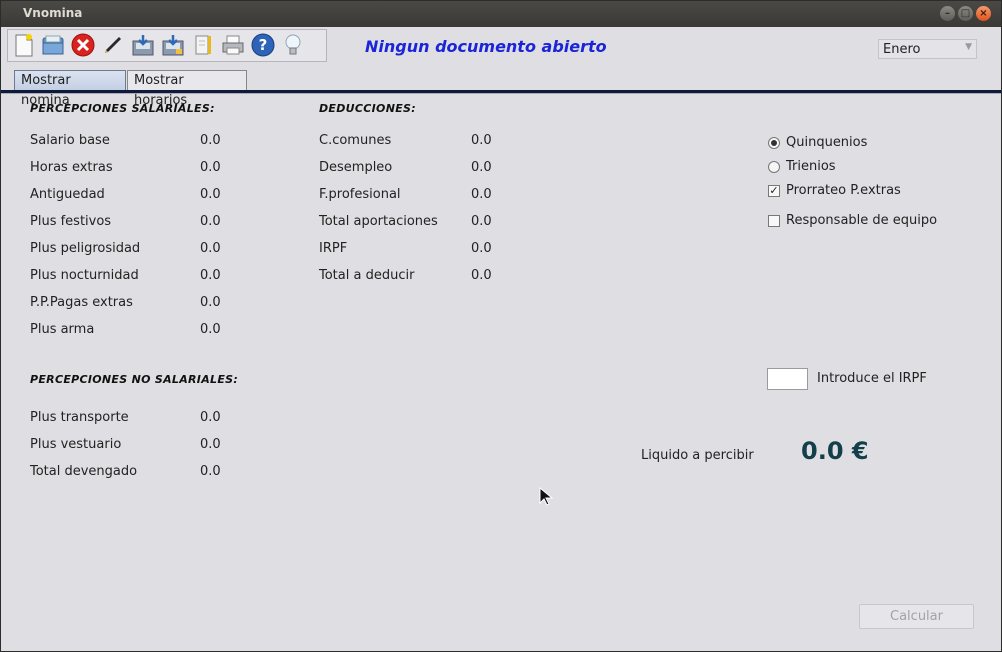 The height and width of the screenshot is (652, 1002). What do you see at coordinates (501, 92) in the screenshot?
I see `tab-underline` at bounding box center [501, 92].